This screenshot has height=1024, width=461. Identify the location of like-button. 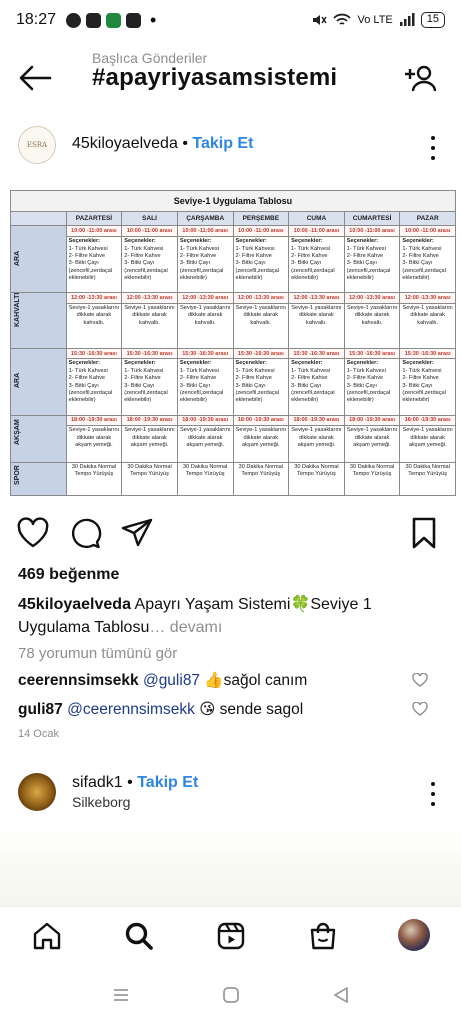
(33, 533).